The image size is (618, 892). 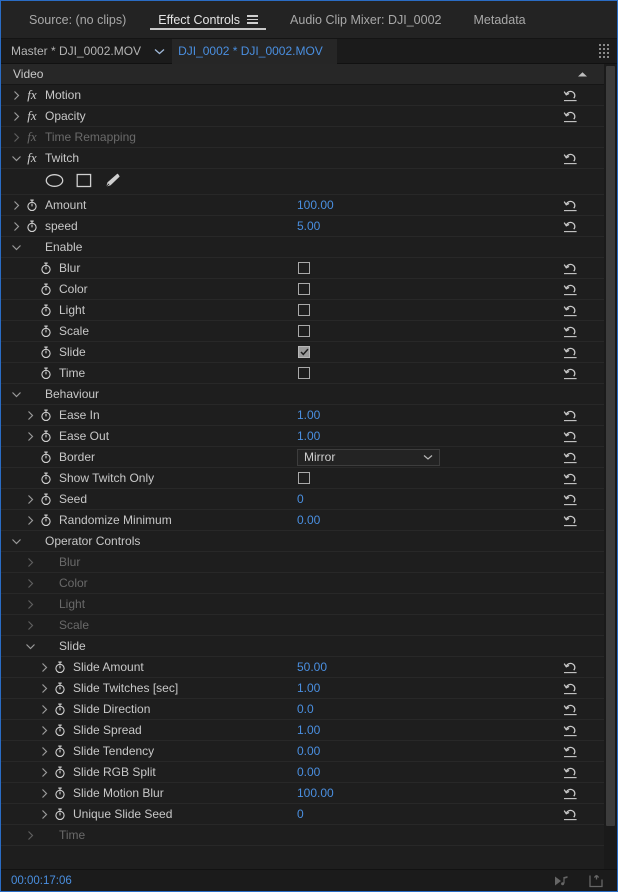 I want to click on parameter-row: Blur, so click(x=302, y=268).